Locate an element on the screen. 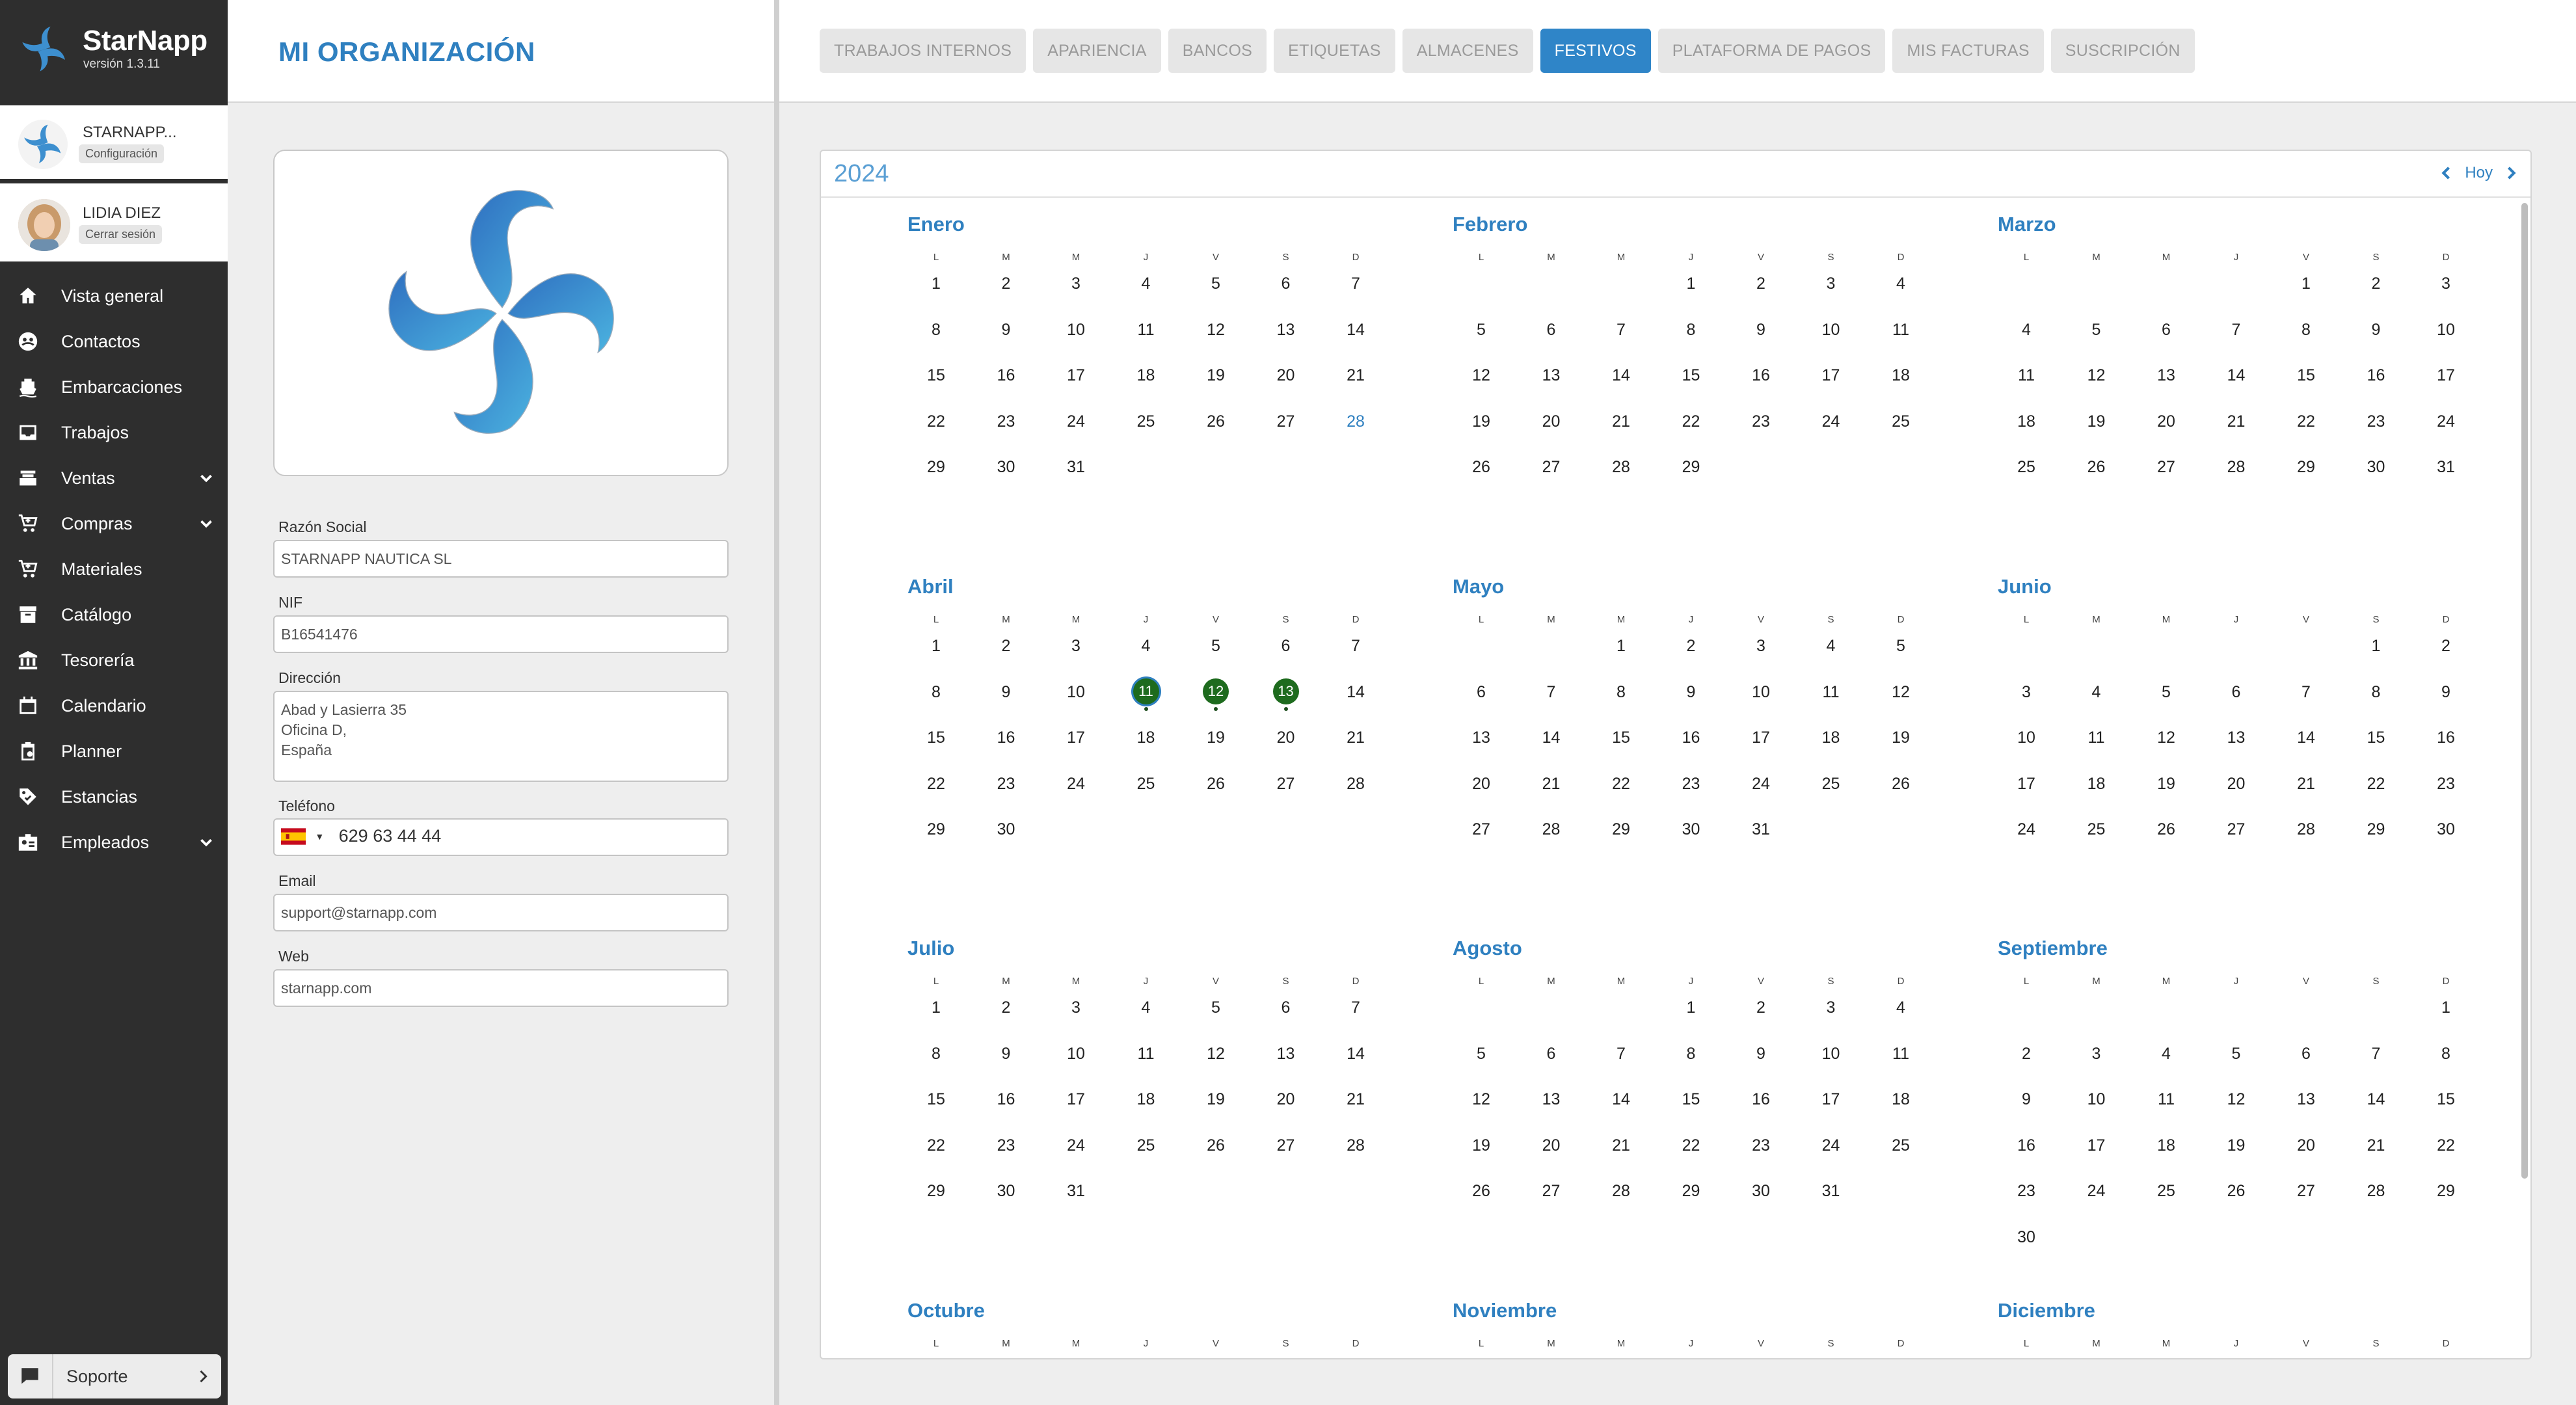 The image size is (2576, 1405). calendar-day: 3 is located at coordinates (2096, 1053).